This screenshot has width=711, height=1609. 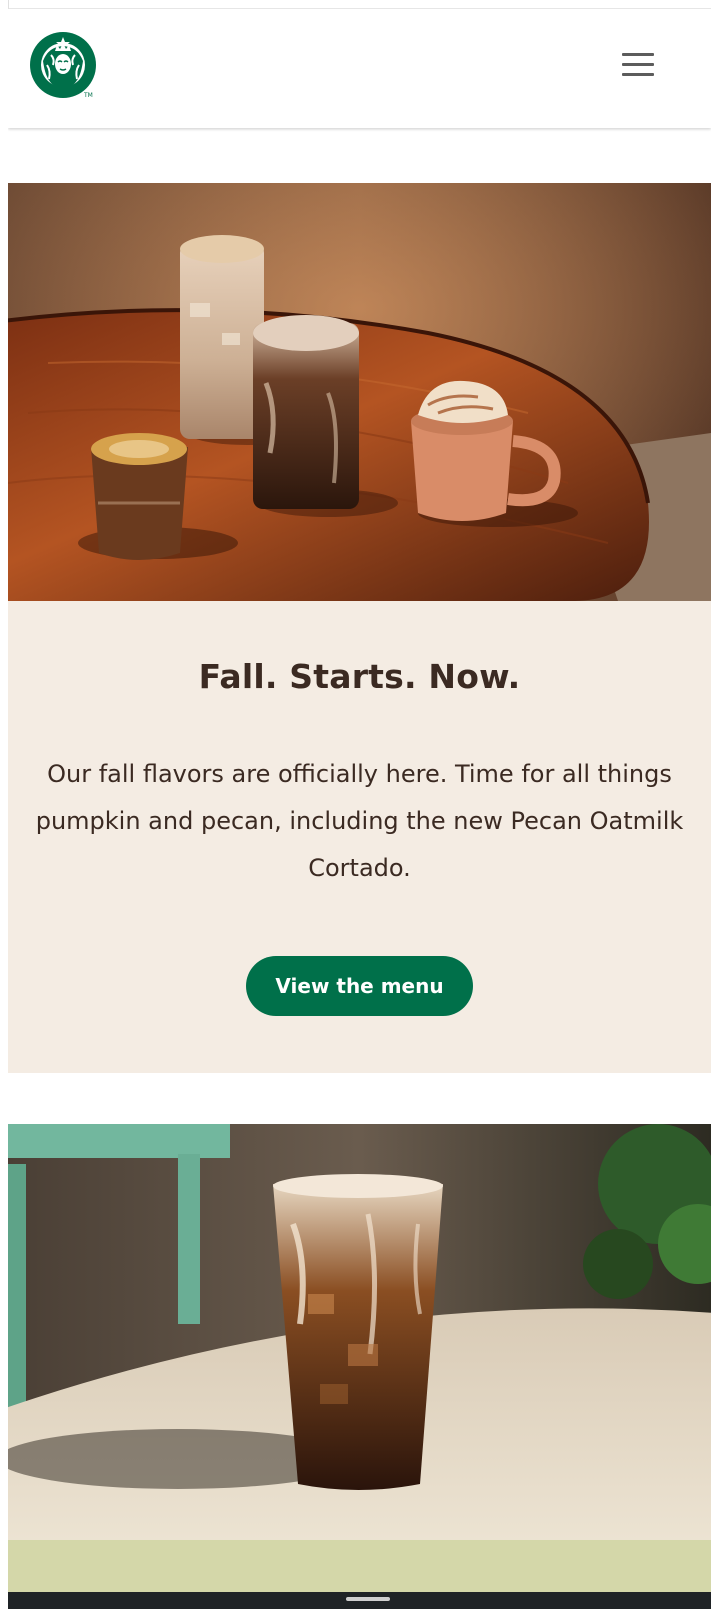 I want to click on promo-title: Fall. Starts. Now., so click(x=359, y=676).